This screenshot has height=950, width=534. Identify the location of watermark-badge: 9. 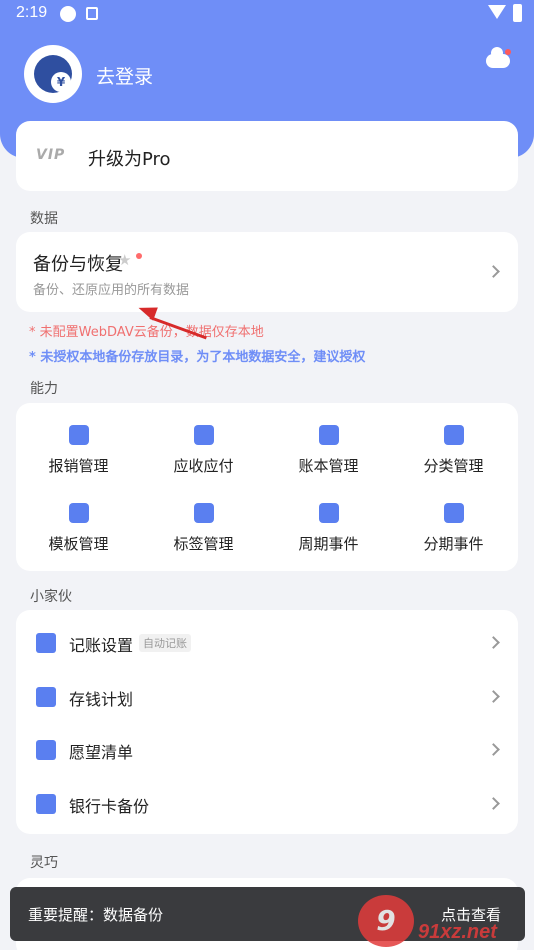
(386, 921).